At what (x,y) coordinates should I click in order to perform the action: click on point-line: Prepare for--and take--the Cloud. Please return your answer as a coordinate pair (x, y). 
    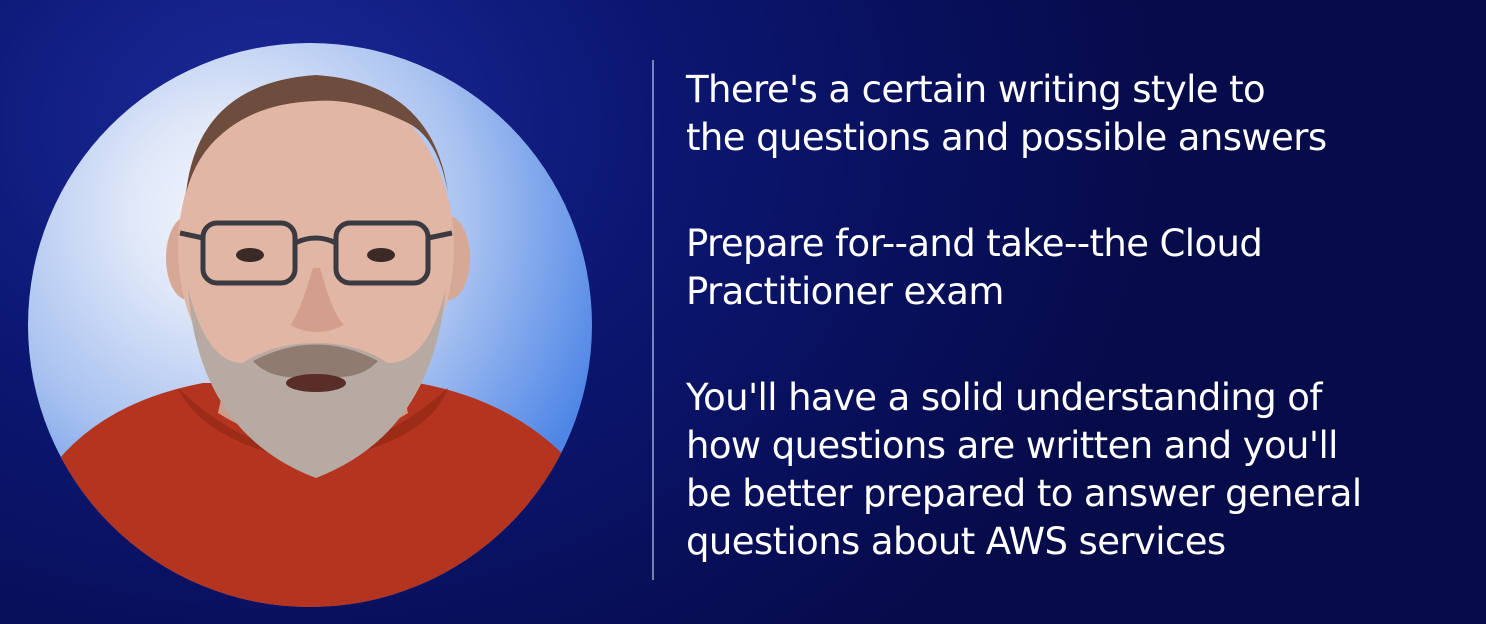
    Looking at the image, I should click on (974, 243).